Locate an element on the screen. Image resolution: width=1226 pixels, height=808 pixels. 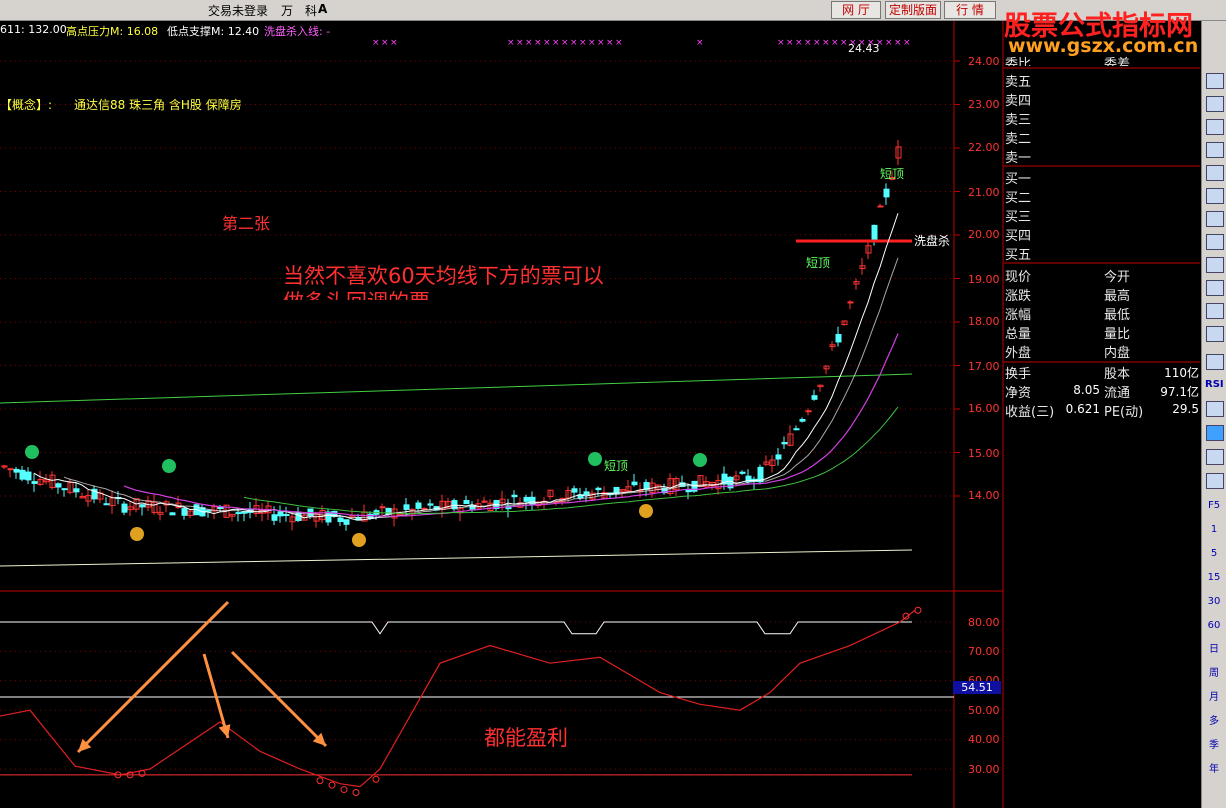
custom-layout-button: 定制版面 is located at coordinates (913, 10).